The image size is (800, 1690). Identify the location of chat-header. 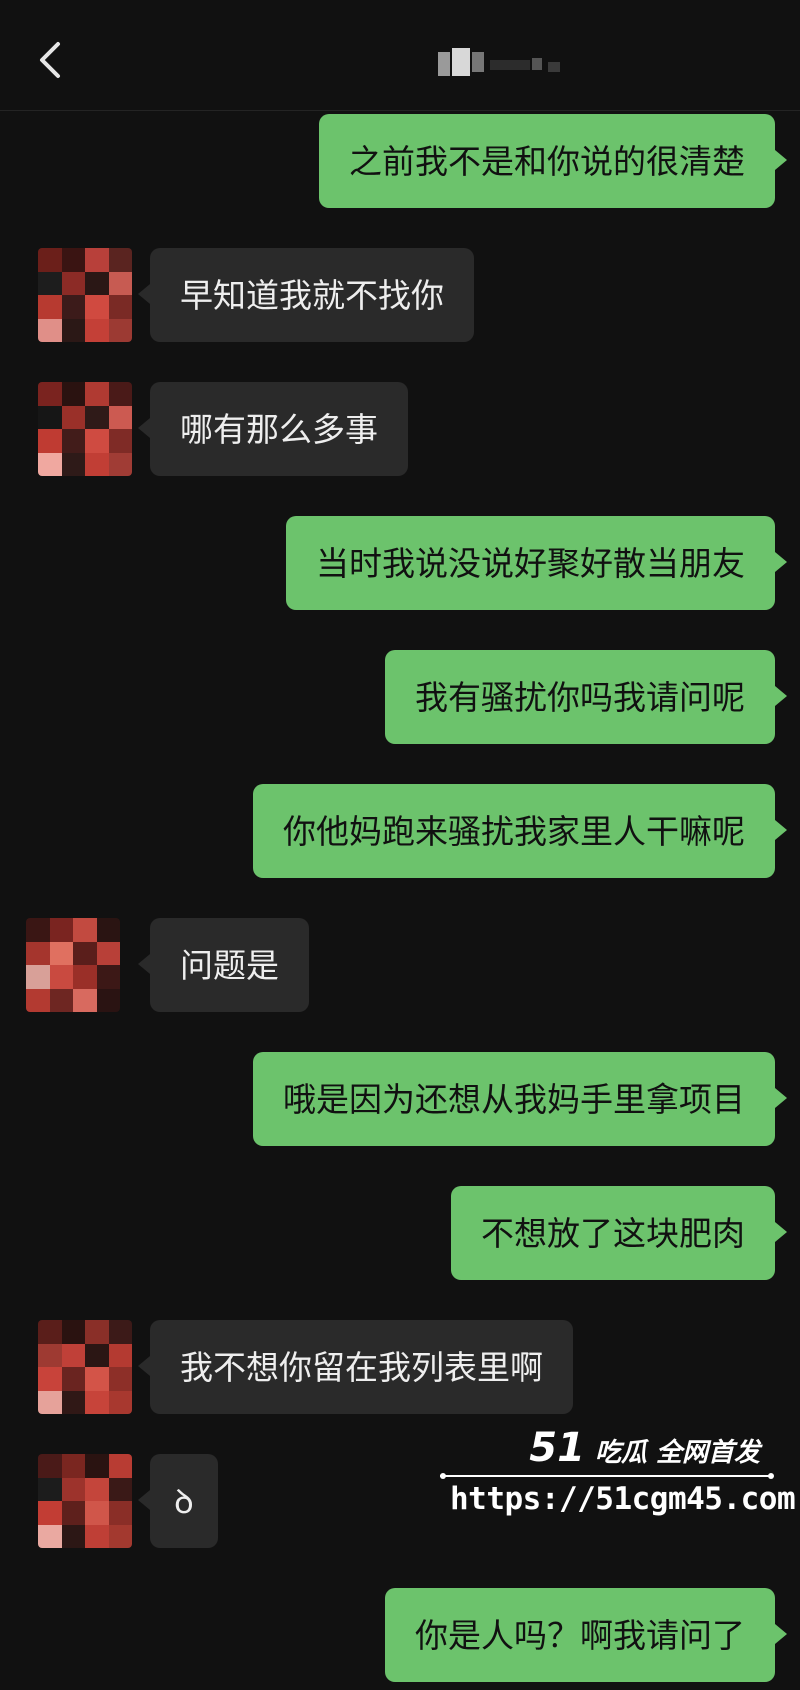
(400, 55).